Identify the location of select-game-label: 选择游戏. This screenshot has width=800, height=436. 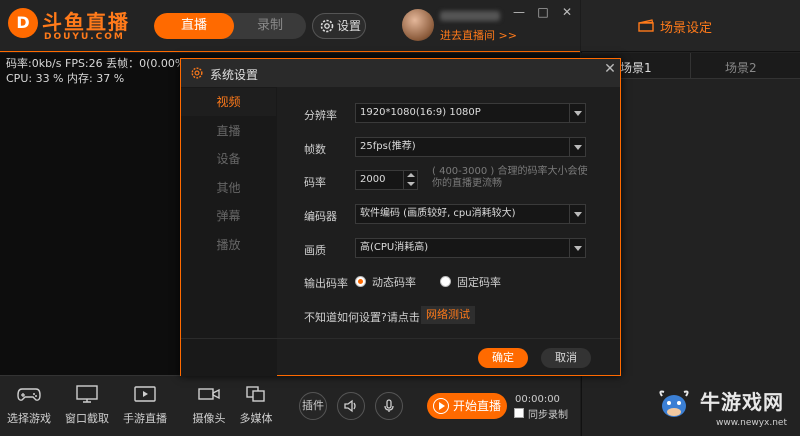
(29, 418).